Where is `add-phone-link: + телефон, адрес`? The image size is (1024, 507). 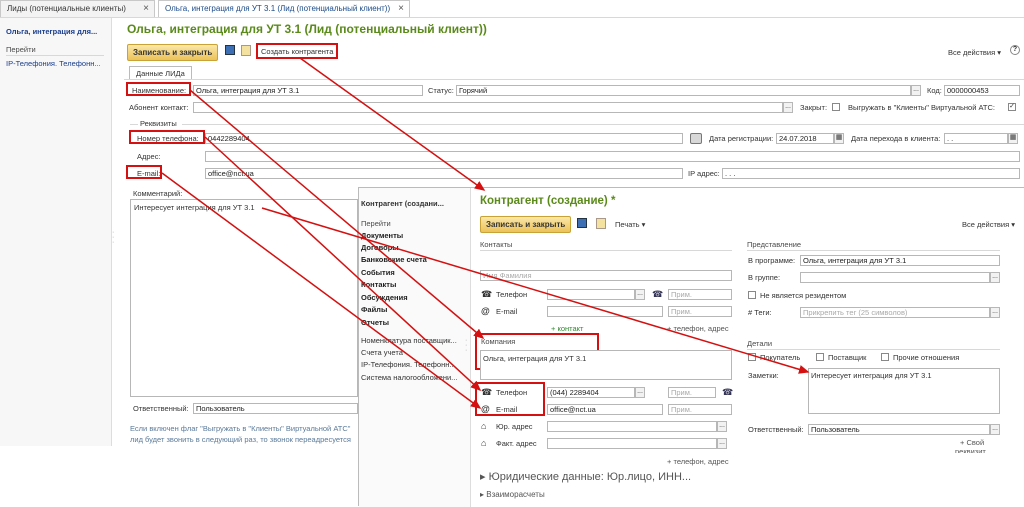
add-phone-link: + телефон, адрес is located at coordinates (698, 328).